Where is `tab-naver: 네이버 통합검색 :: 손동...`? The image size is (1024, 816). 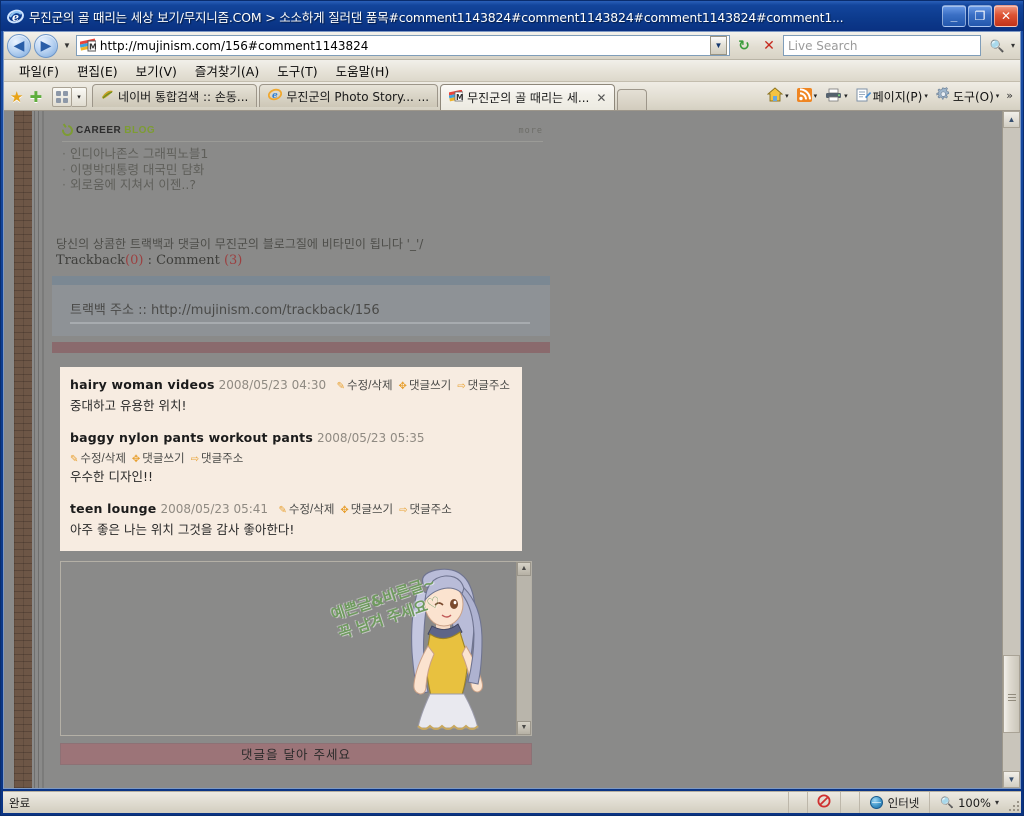
tab-naver: 네이버 통합검색 :: 손동... is located at coordinates (175, 95).